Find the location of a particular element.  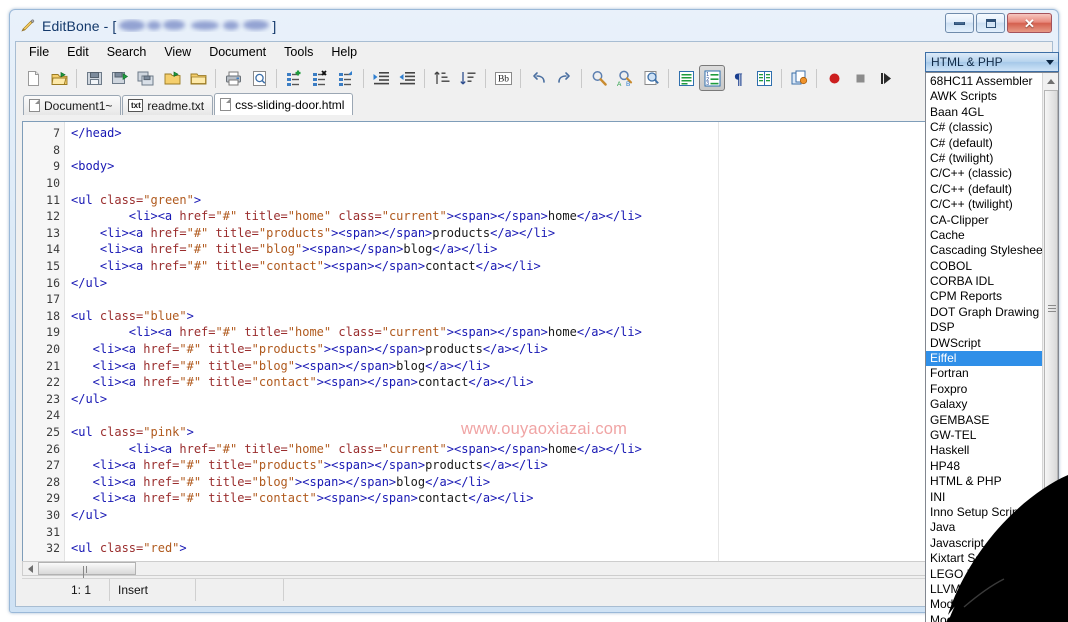

language-option: HP48 is located at coordinates (984, 466).